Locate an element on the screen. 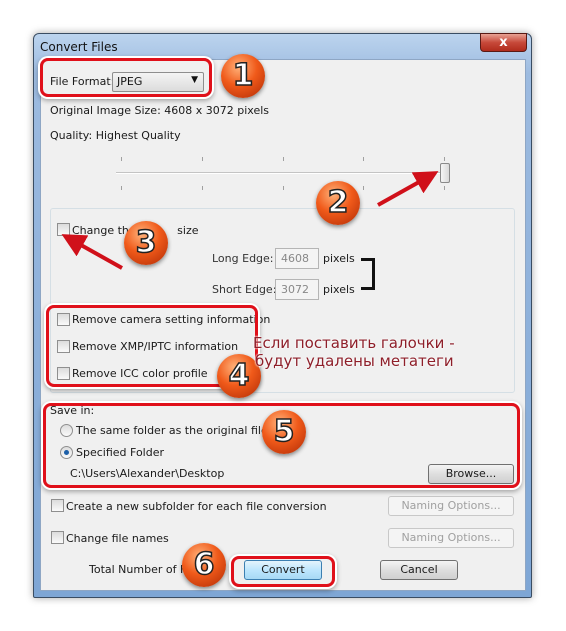  arrow-to-slider is located at coordinates (408, 189).